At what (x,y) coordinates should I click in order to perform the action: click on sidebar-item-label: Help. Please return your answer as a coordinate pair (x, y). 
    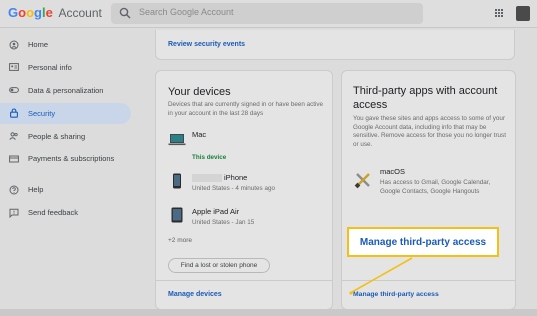
    Looking at the image, I should click on (36, 190).